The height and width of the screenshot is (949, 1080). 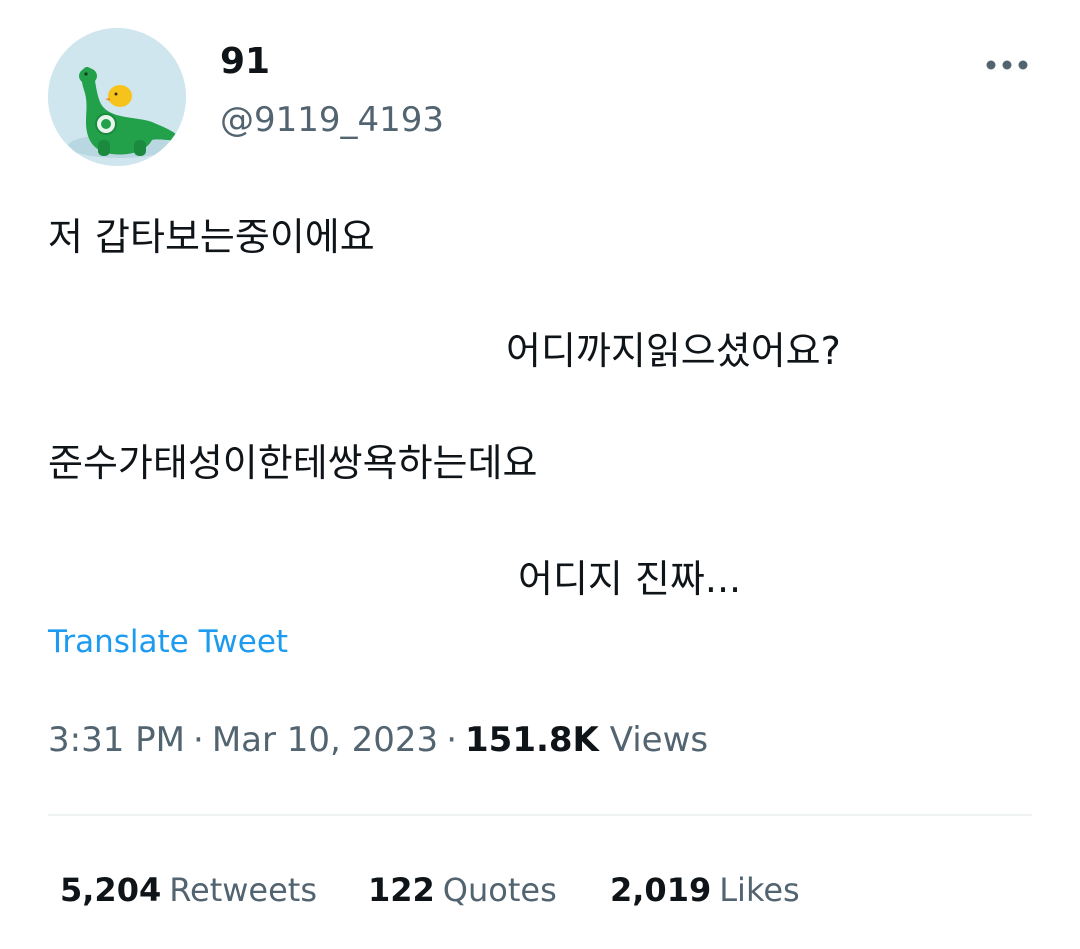 I want to click on likes-count: 2,019, so click(x=661, y=890).